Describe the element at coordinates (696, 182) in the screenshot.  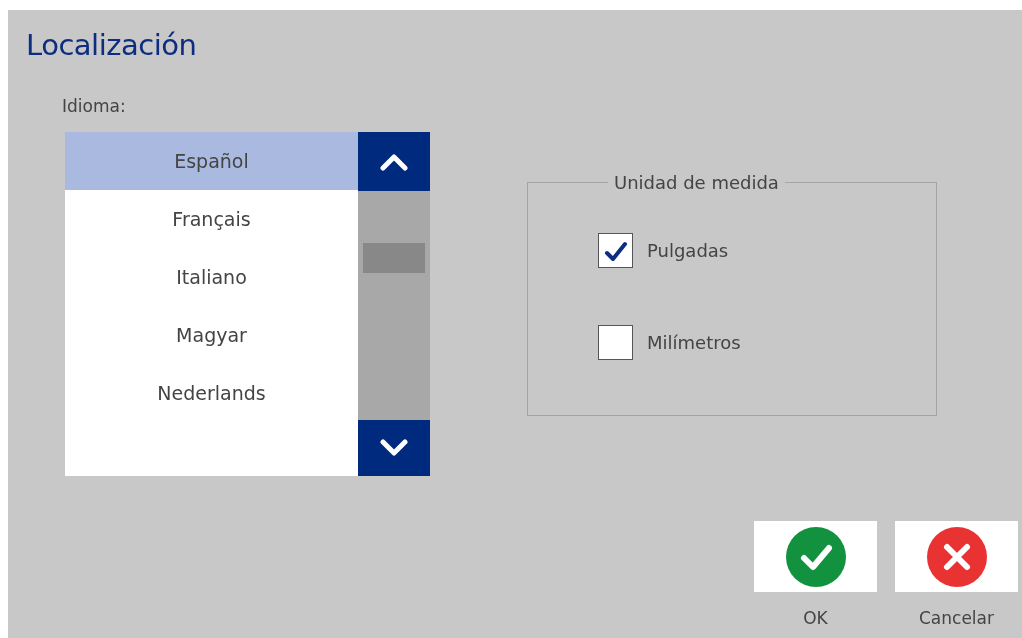
I see `group-legend: Unidad de medida` at that location.